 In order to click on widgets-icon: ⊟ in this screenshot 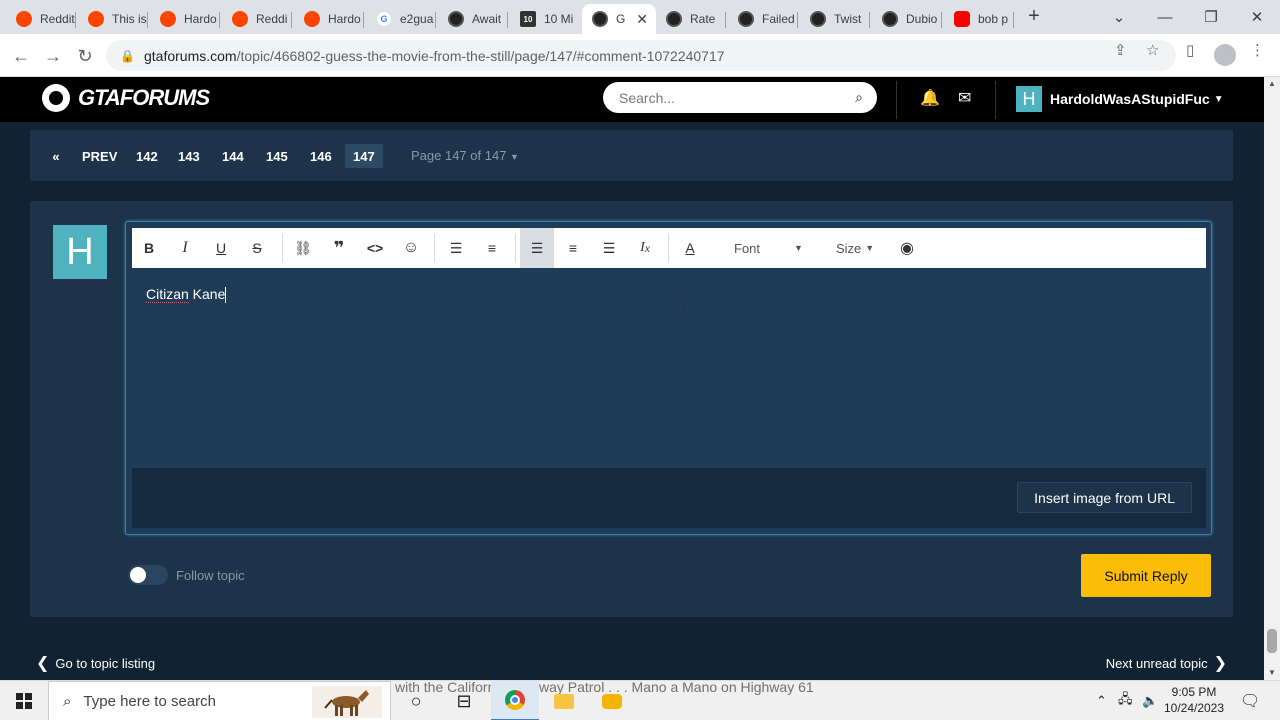, I will do `click(464, 700)`.